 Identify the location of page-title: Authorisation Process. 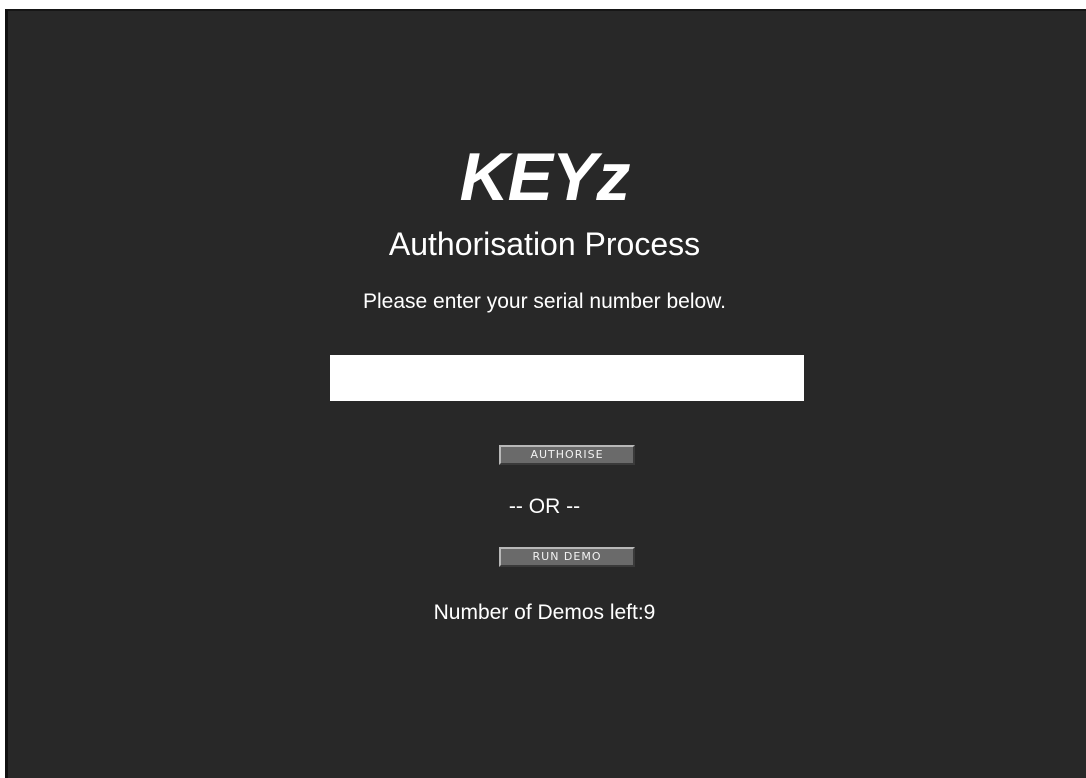
(544, 244).